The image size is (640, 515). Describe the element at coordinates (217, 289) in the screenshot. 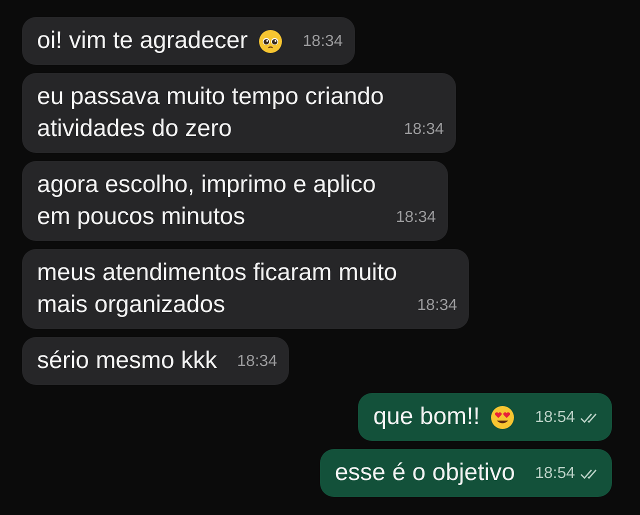

I see `message-text: meus atendimentos ficaram muito mais organizados` at that location.